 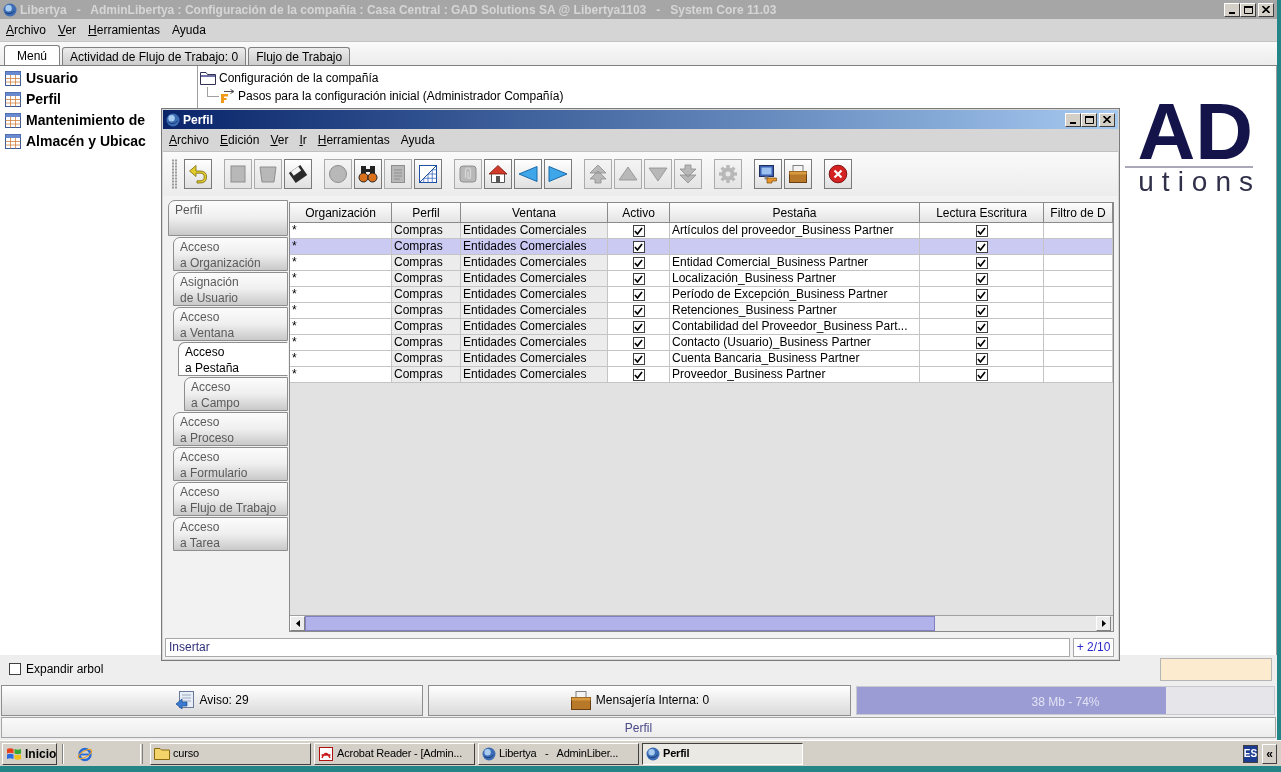 I want to click on column-header: Ventana, so click(x=534, y=213).